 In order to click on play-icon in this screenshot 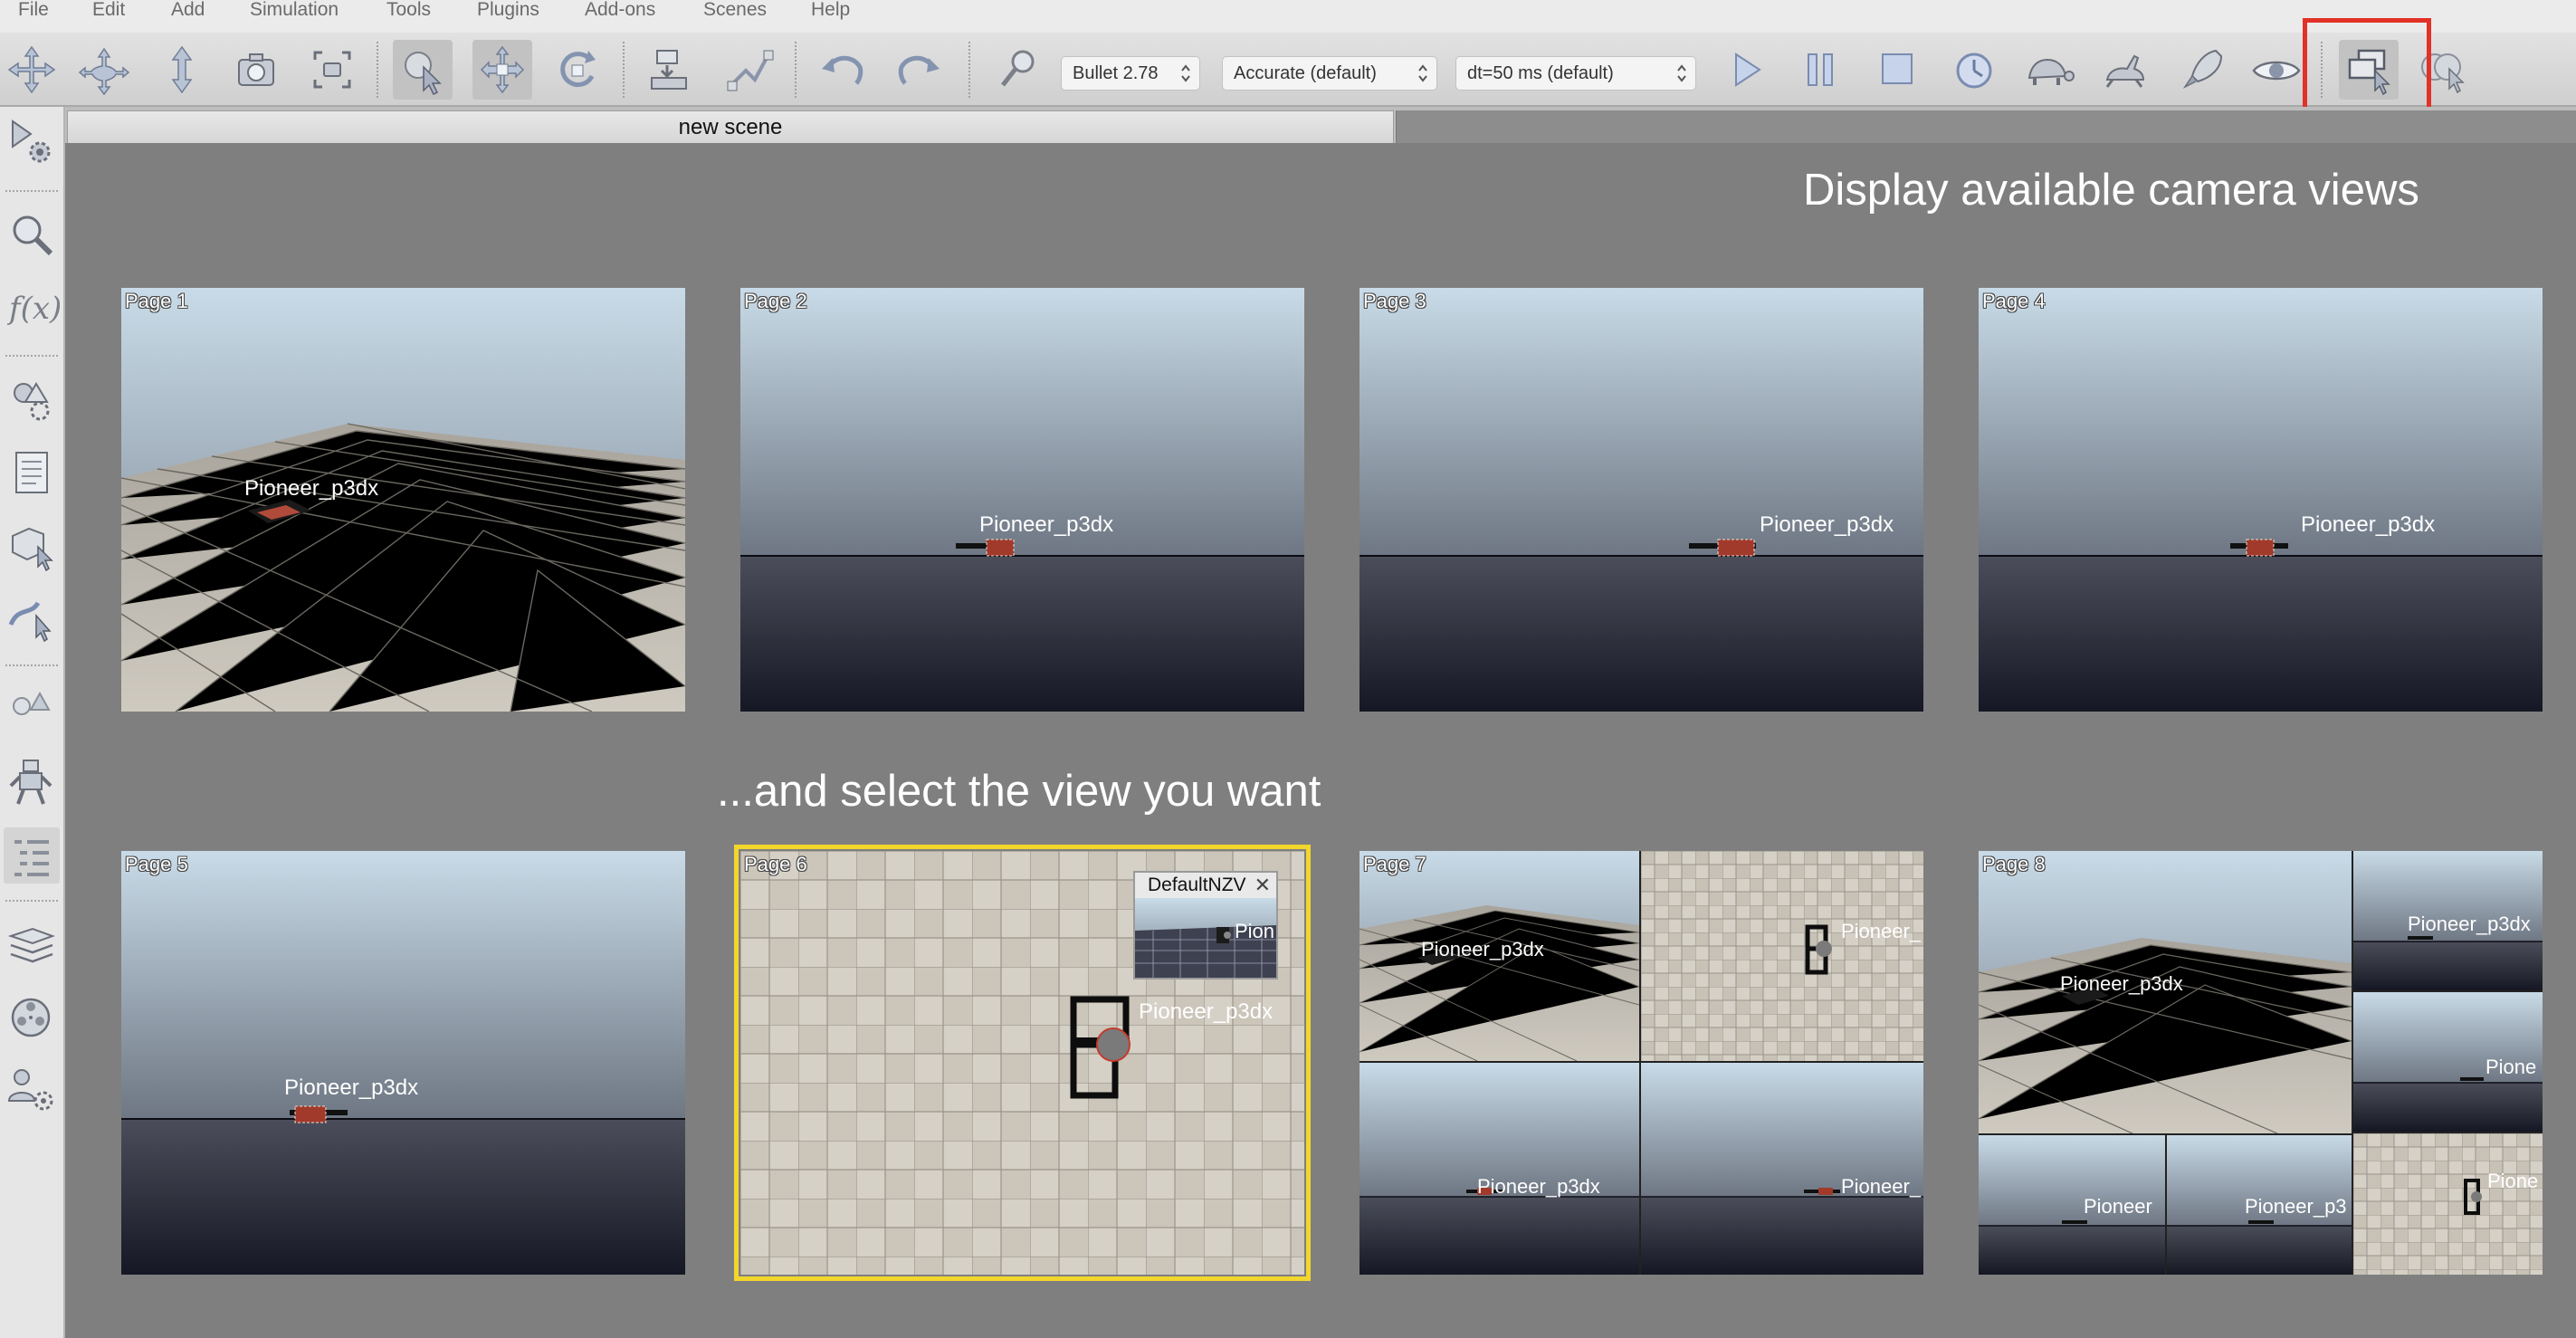, I will do `click(1748, 70)`.